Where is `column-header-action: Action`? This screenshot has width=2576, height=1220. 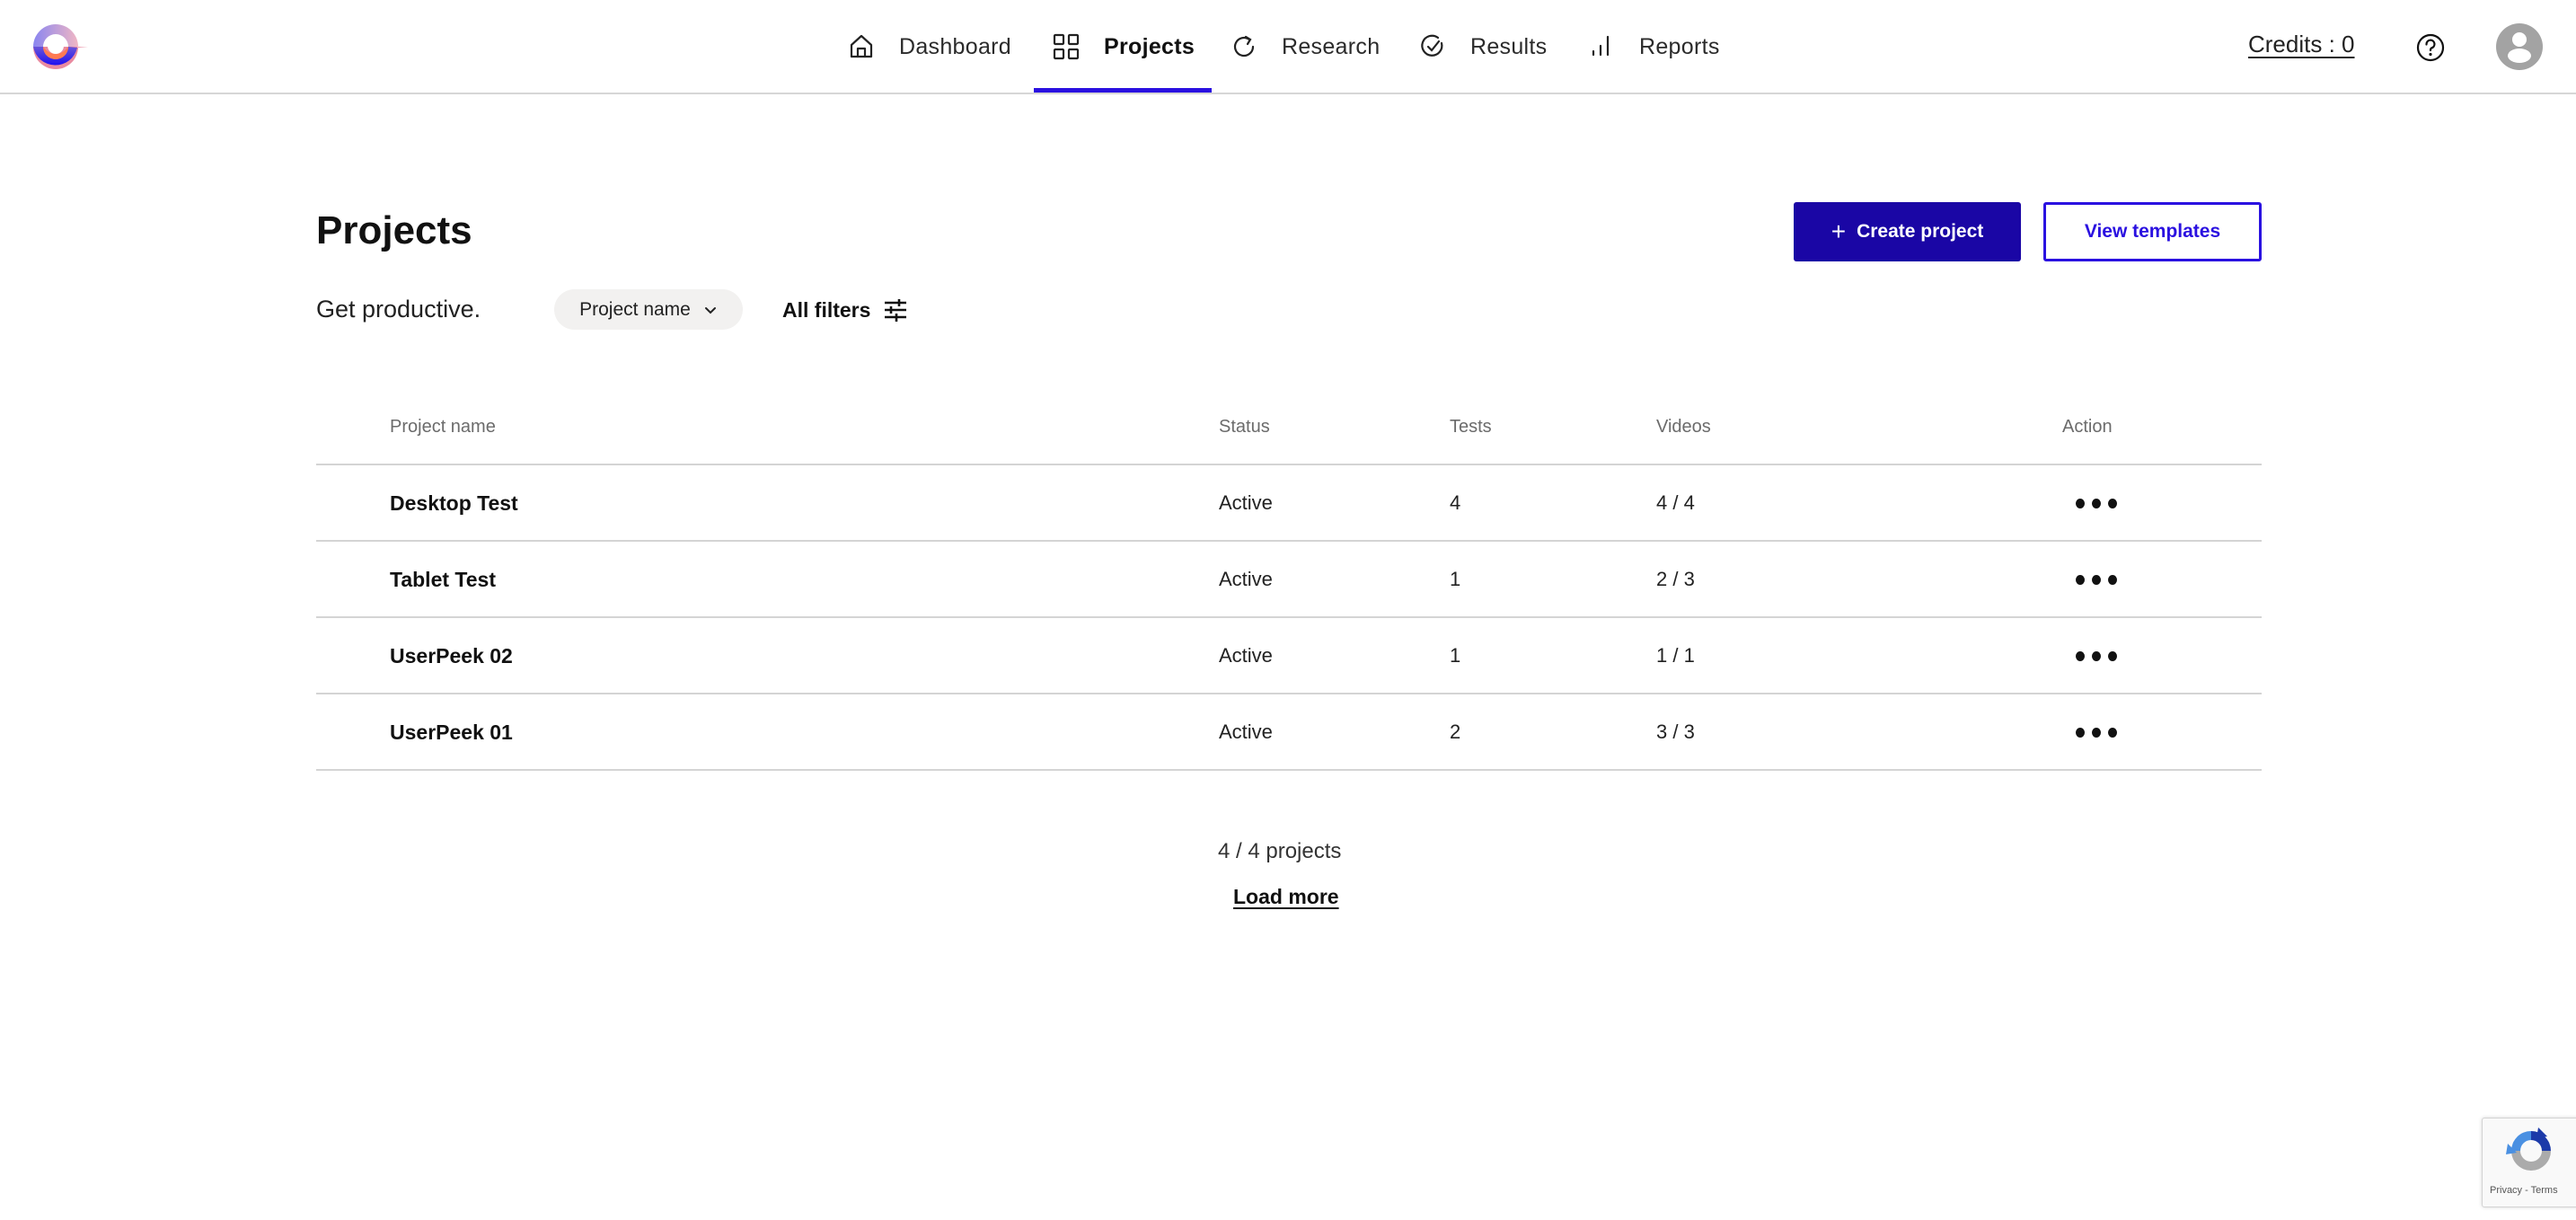
column-header-action: Action is located at coordinates (2087, 427).